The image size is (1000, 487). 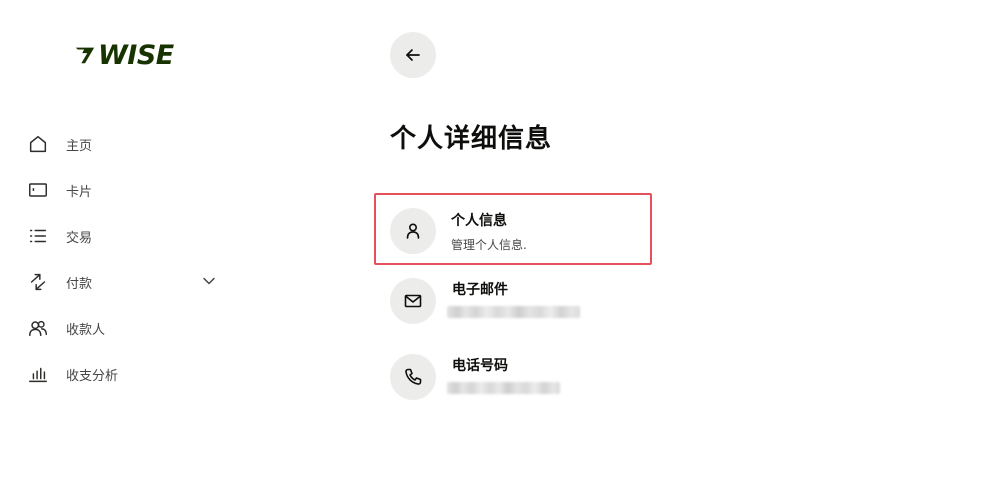 What do you see at coordinates (126, 374) in the screenshot?
I see `sidebar-item-insights: 收支分析` at bounding box center [126, 374].